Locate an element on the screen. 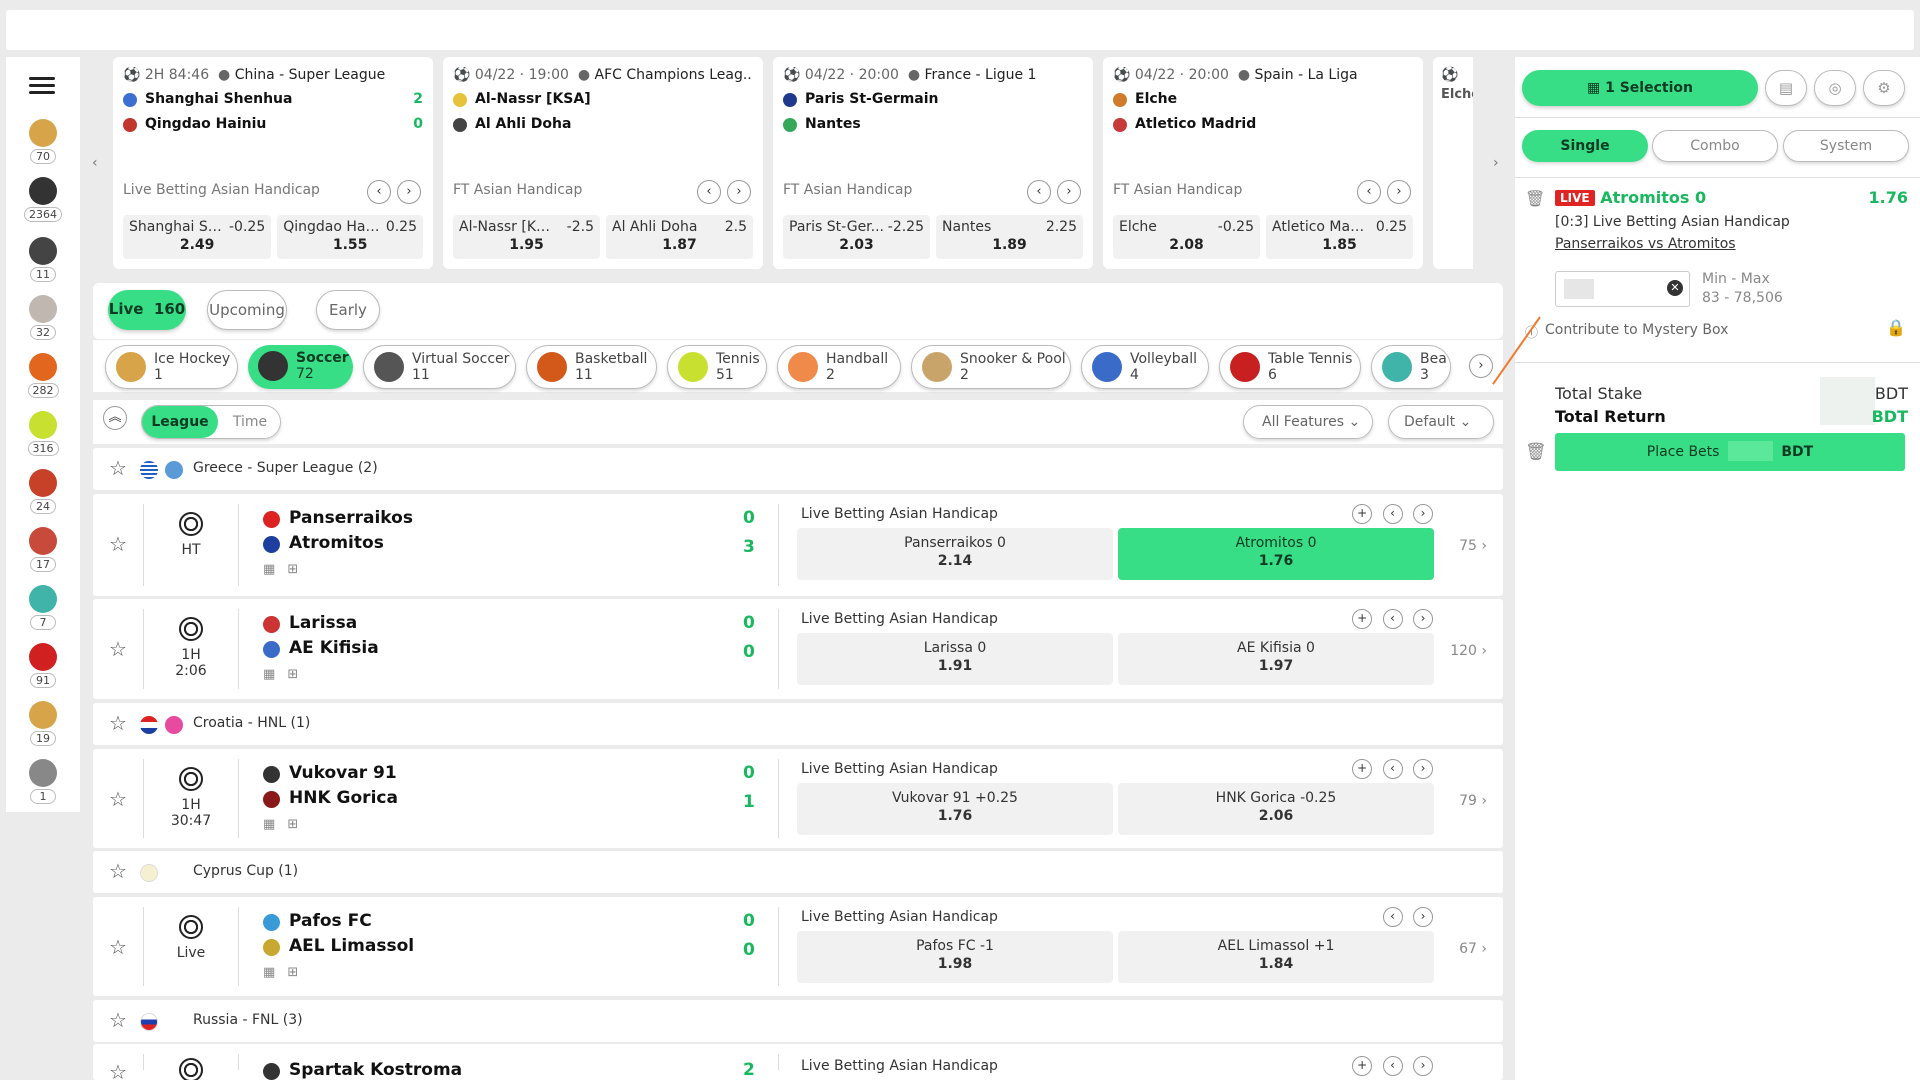 The height and width of the screenshot is (1080, 1920). more-markets-link: 79 › is located at coordinates (1473, 801).